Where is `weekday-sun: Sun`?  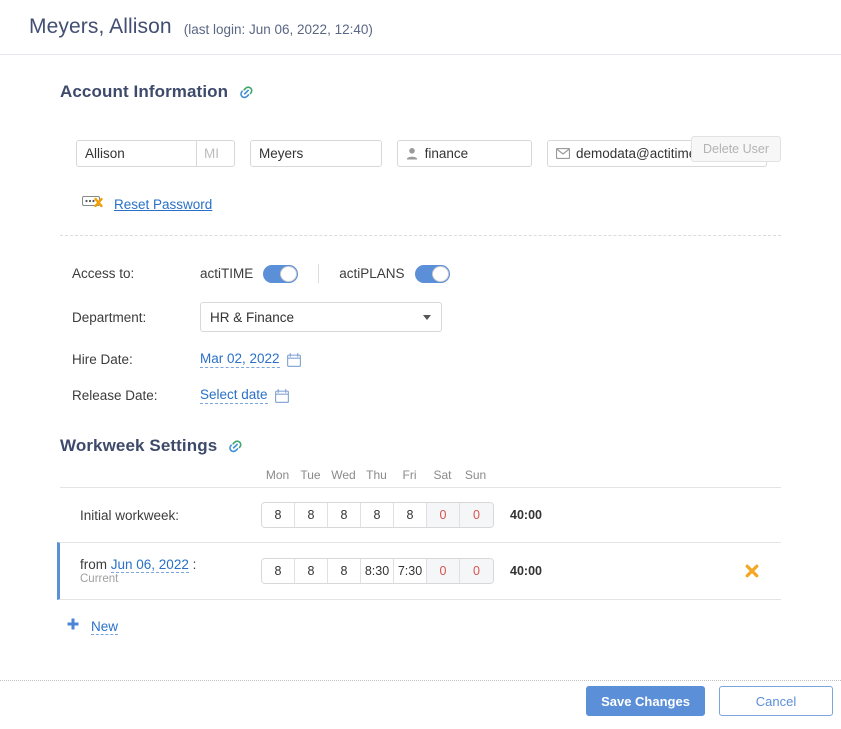 weekday-sun: Sun is located at coordinates (475, 475).